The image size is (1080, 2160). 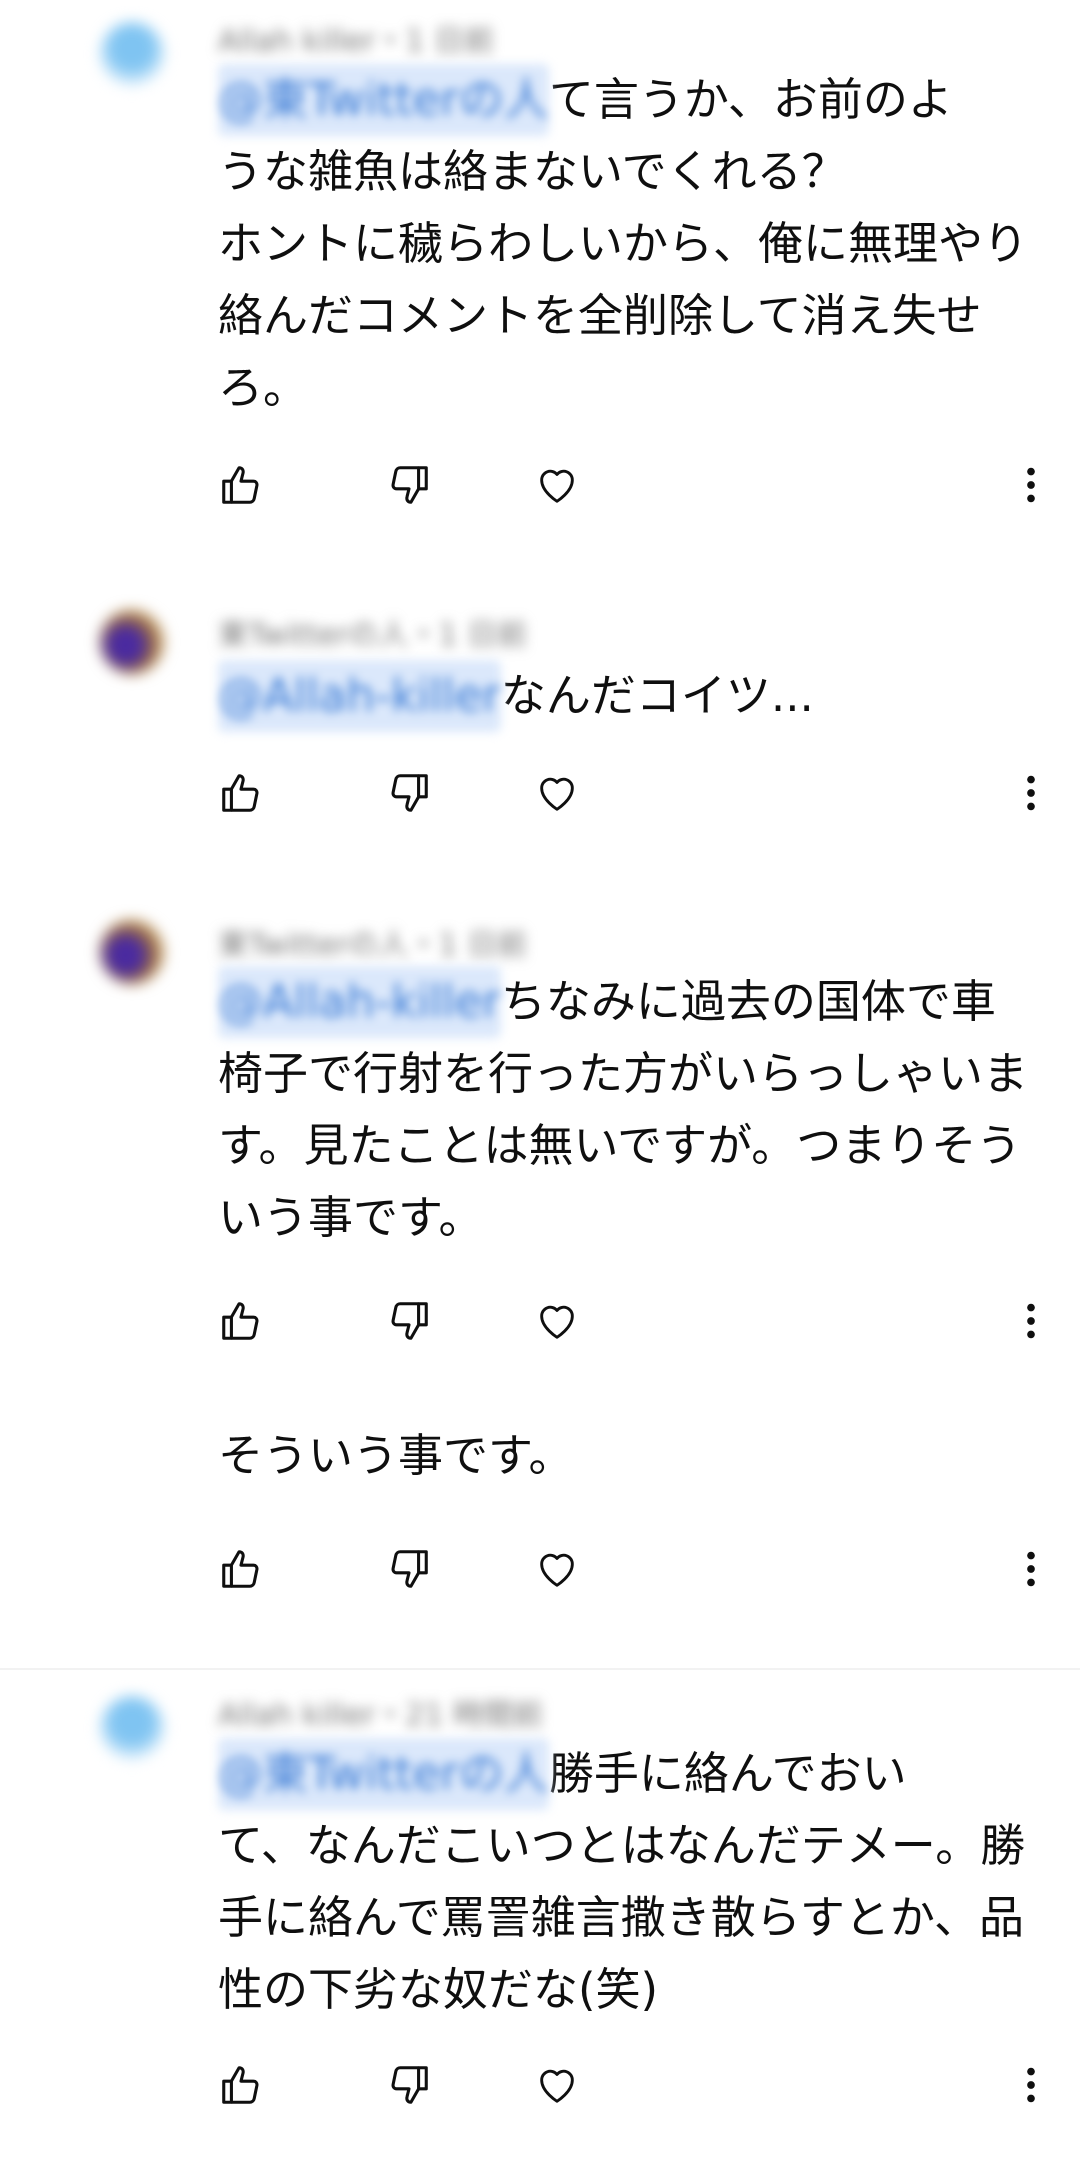 What do you see at coordinates (628, 1456) in the screenshot?
I see `comment-text: そういう事です。` at bounding box center [628, 1456].